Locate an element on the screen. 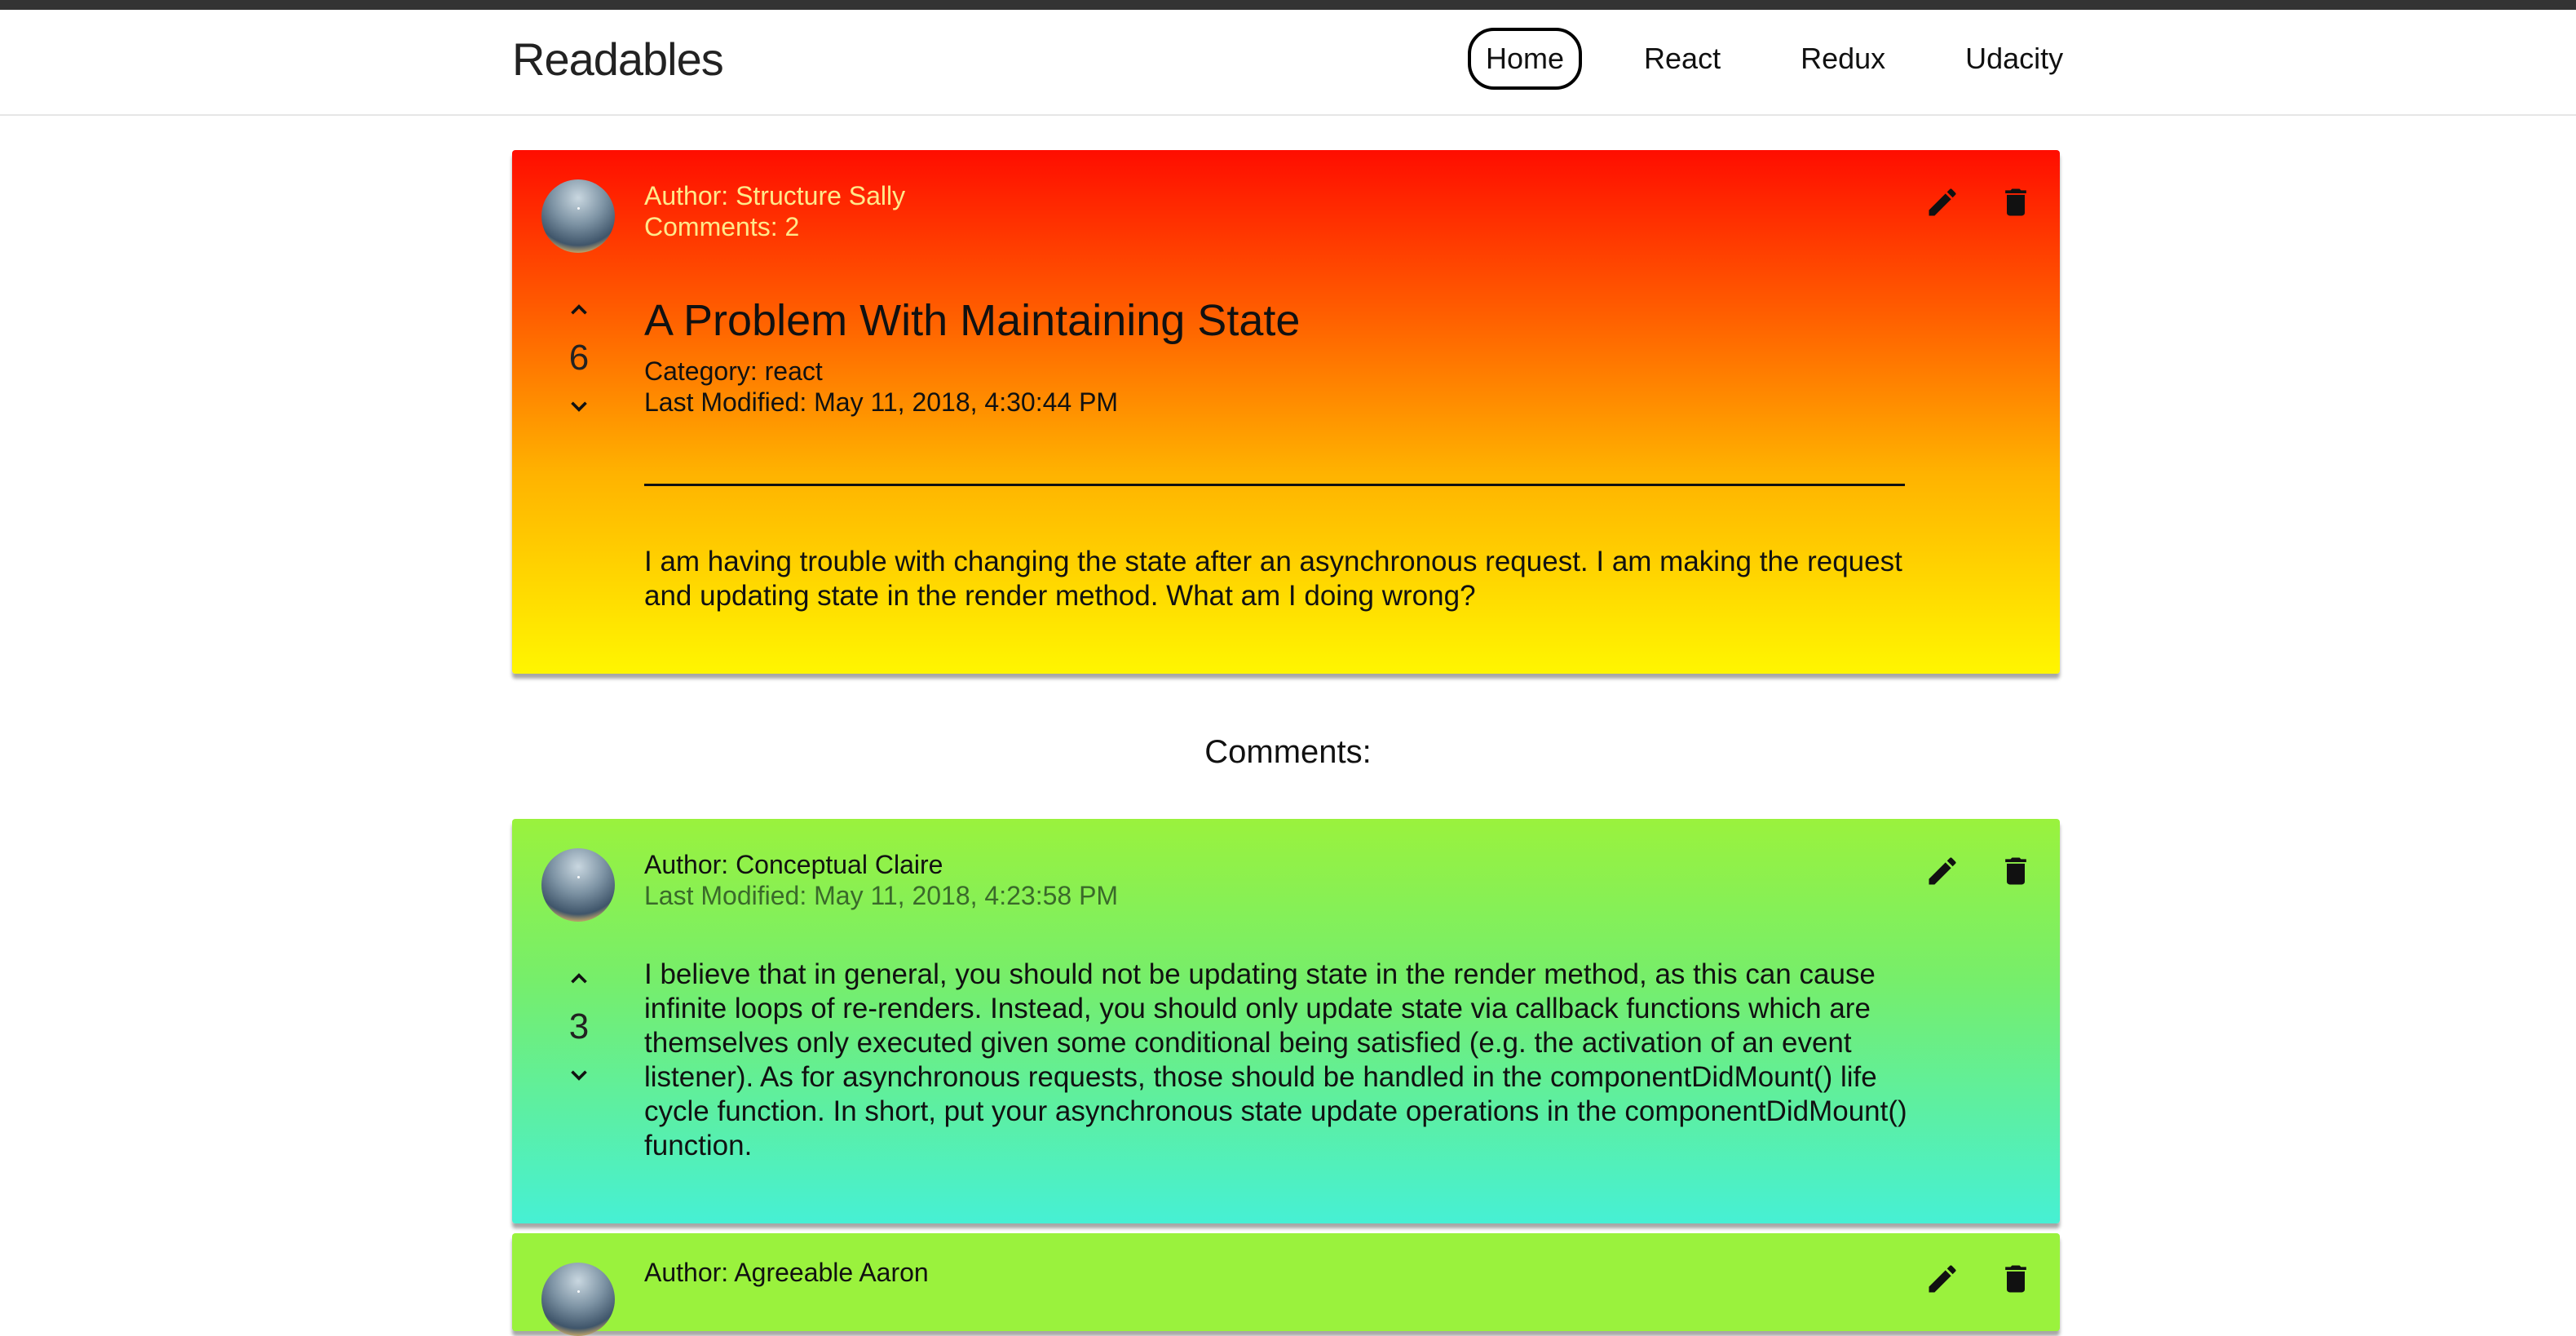  post-comments-count: Comments: 2 is located at coordinates (722, 226).